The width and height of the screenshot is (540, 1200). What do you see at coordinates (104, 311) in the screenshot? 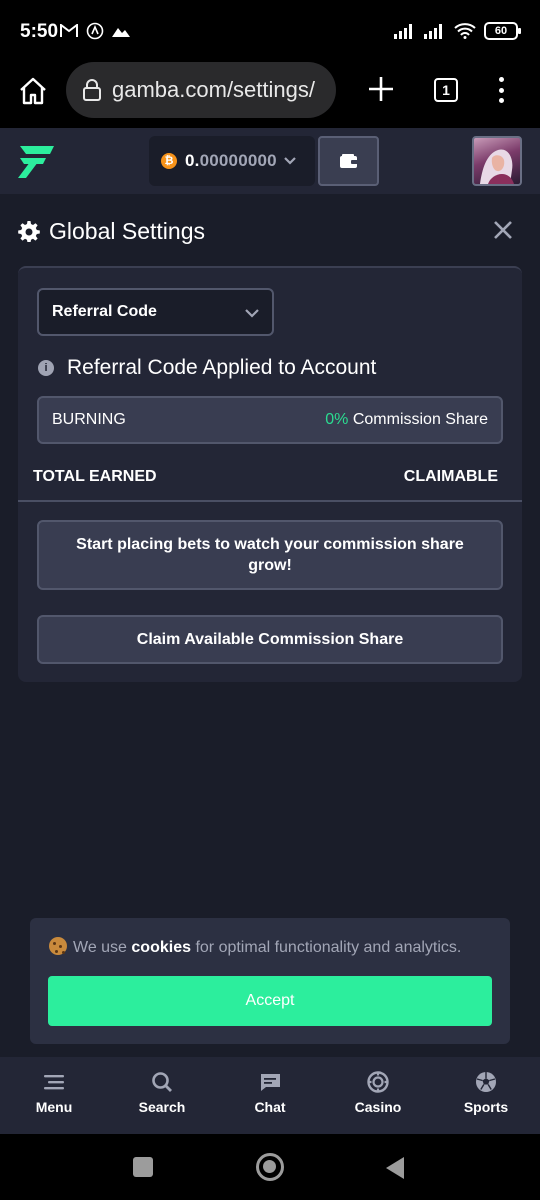
I see `dropdown-selected-value: Referral Code` at bounding box center [104, 311].